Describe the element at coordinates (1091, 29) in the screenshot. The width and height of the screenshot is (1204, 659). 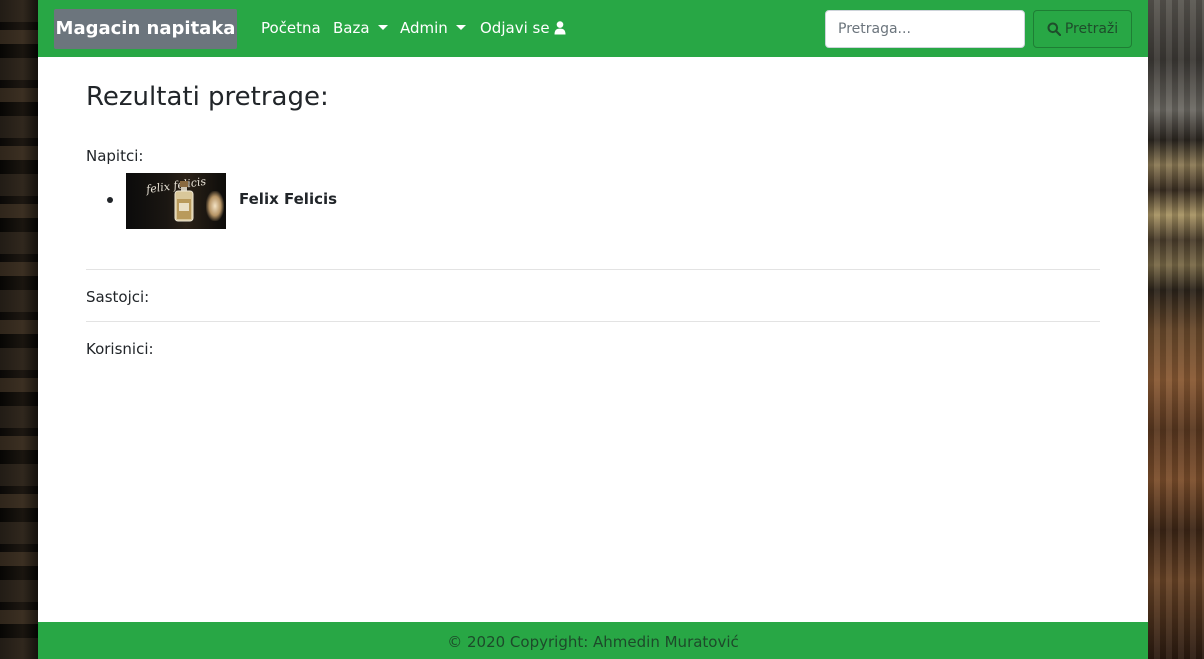
I see `search-button-label: Pretraži` at that location.